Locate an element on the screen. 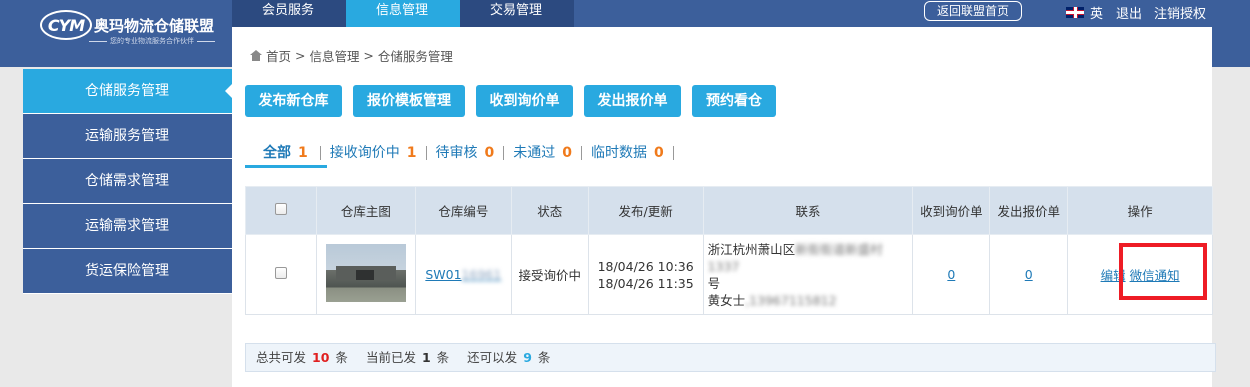  warehouse-code-link: SW0116961 is located at coordinates (463, 274).